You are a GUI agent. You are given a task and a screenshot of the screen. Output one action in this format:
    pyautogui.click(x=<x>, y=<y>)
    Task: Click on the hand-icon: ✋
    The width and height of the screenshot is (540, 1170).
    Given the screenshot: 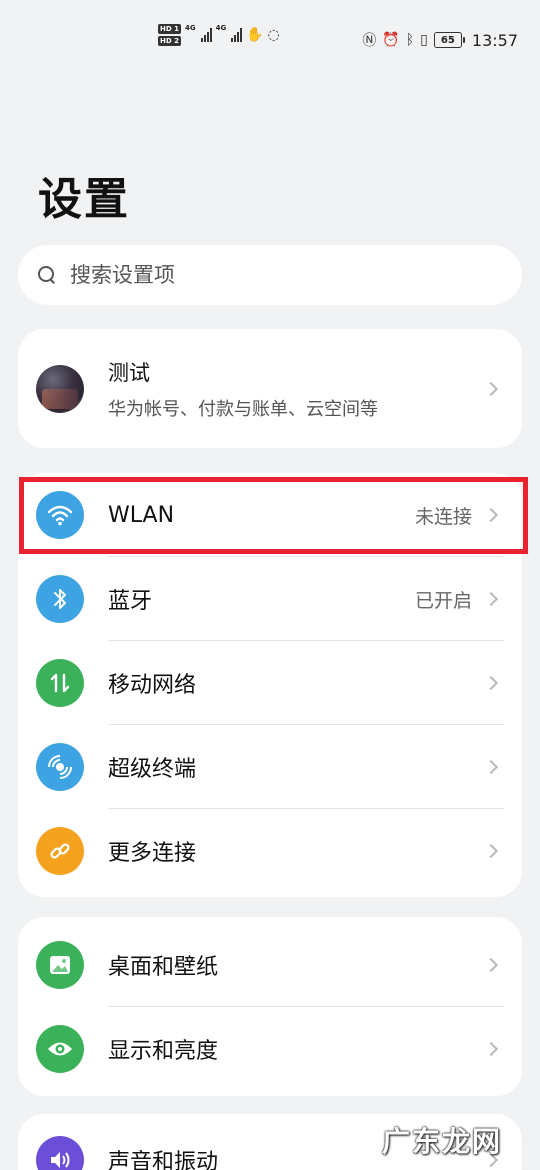 What is the action you would take?
    pyautogui.click(x=255, y=35)
    